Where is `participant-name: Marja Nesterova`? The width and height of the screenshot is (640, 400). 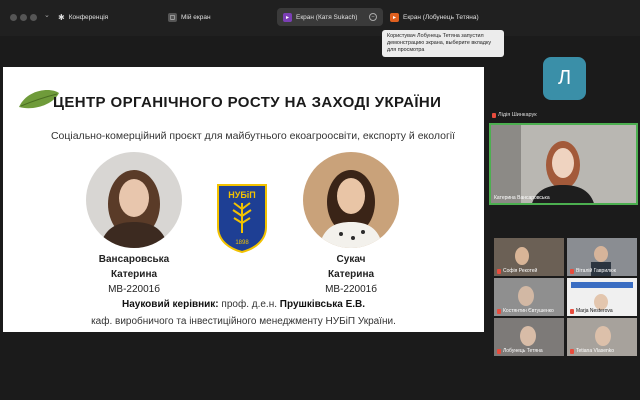 participant-name: Marja Nesterova is located at coordinates (594, 311).